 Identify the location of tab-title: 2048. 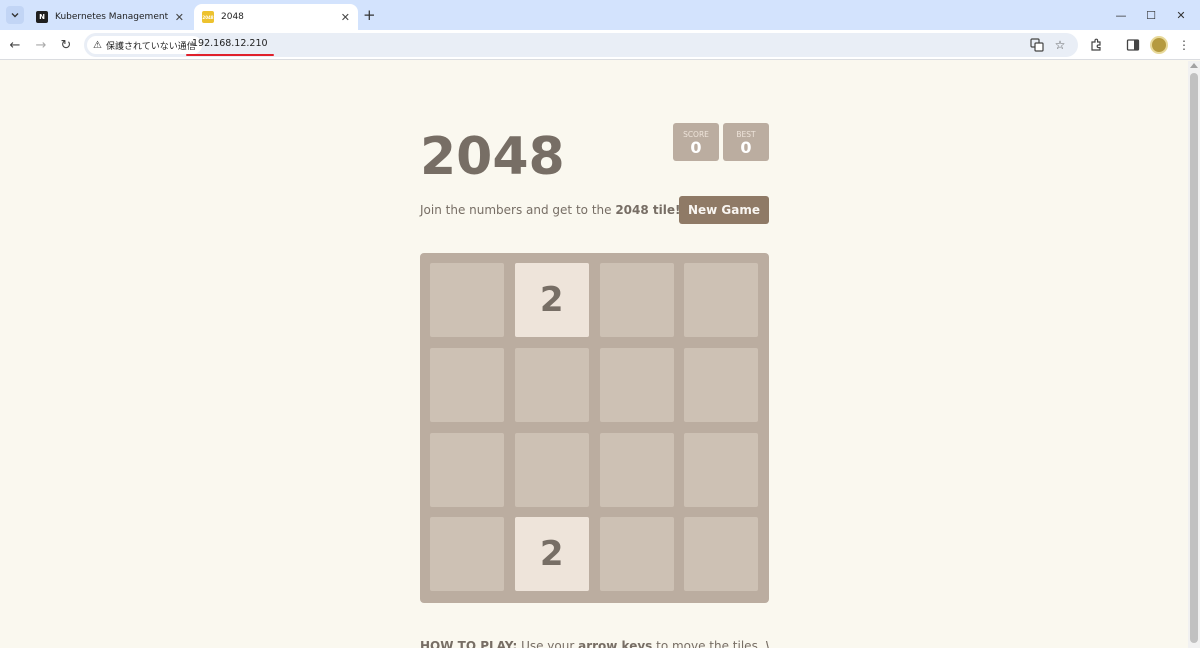
(232, 17).